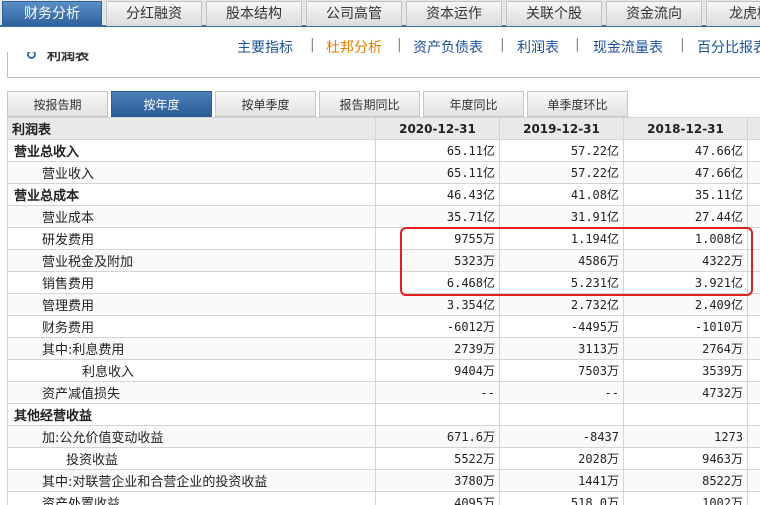 This screenshot has width=760, height=505. I want to click on cell-value: 6.468亿, so click(437, 282).